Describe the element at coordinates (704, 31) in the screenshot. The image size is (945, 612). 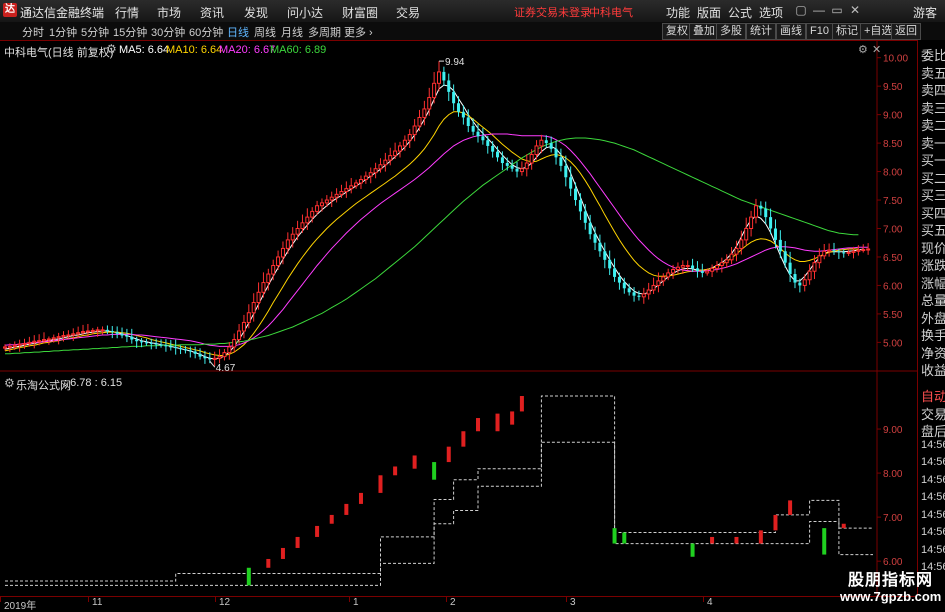
I see `overlay-button: 叠加` at that location.